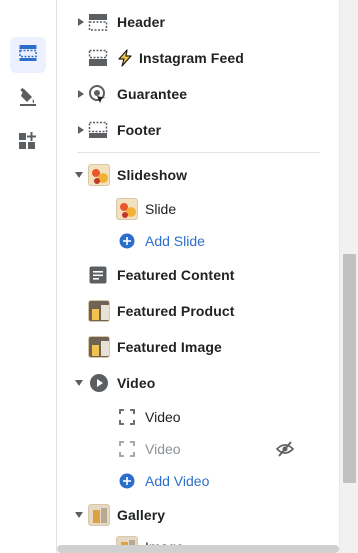 The height and width of the screenshot is (553, 358). Describe the element at coordinates (98, 94) in the screenshot. I see `guarantee-badge-icon` at that location.